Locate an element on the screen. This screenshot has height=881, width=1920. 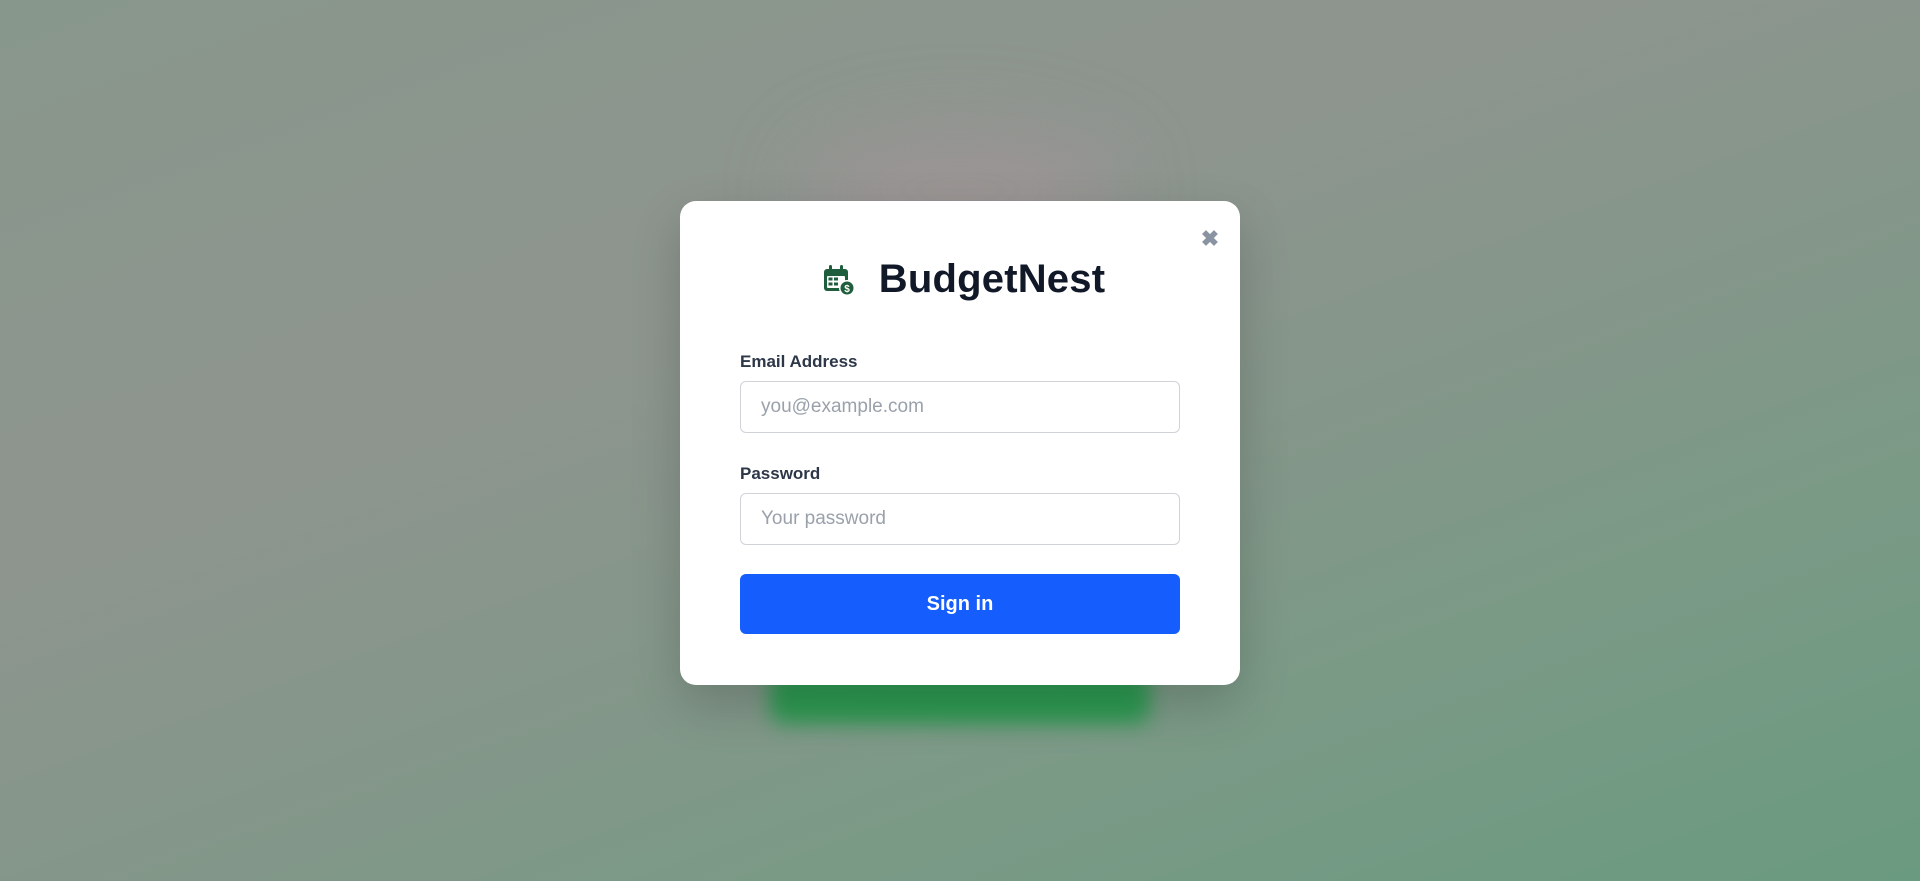
app-name: BudgetNest is located at coordinates (992, 279).